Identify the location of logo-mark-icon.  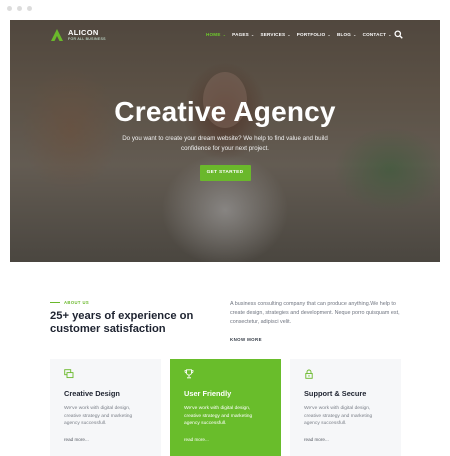
(57, 35).